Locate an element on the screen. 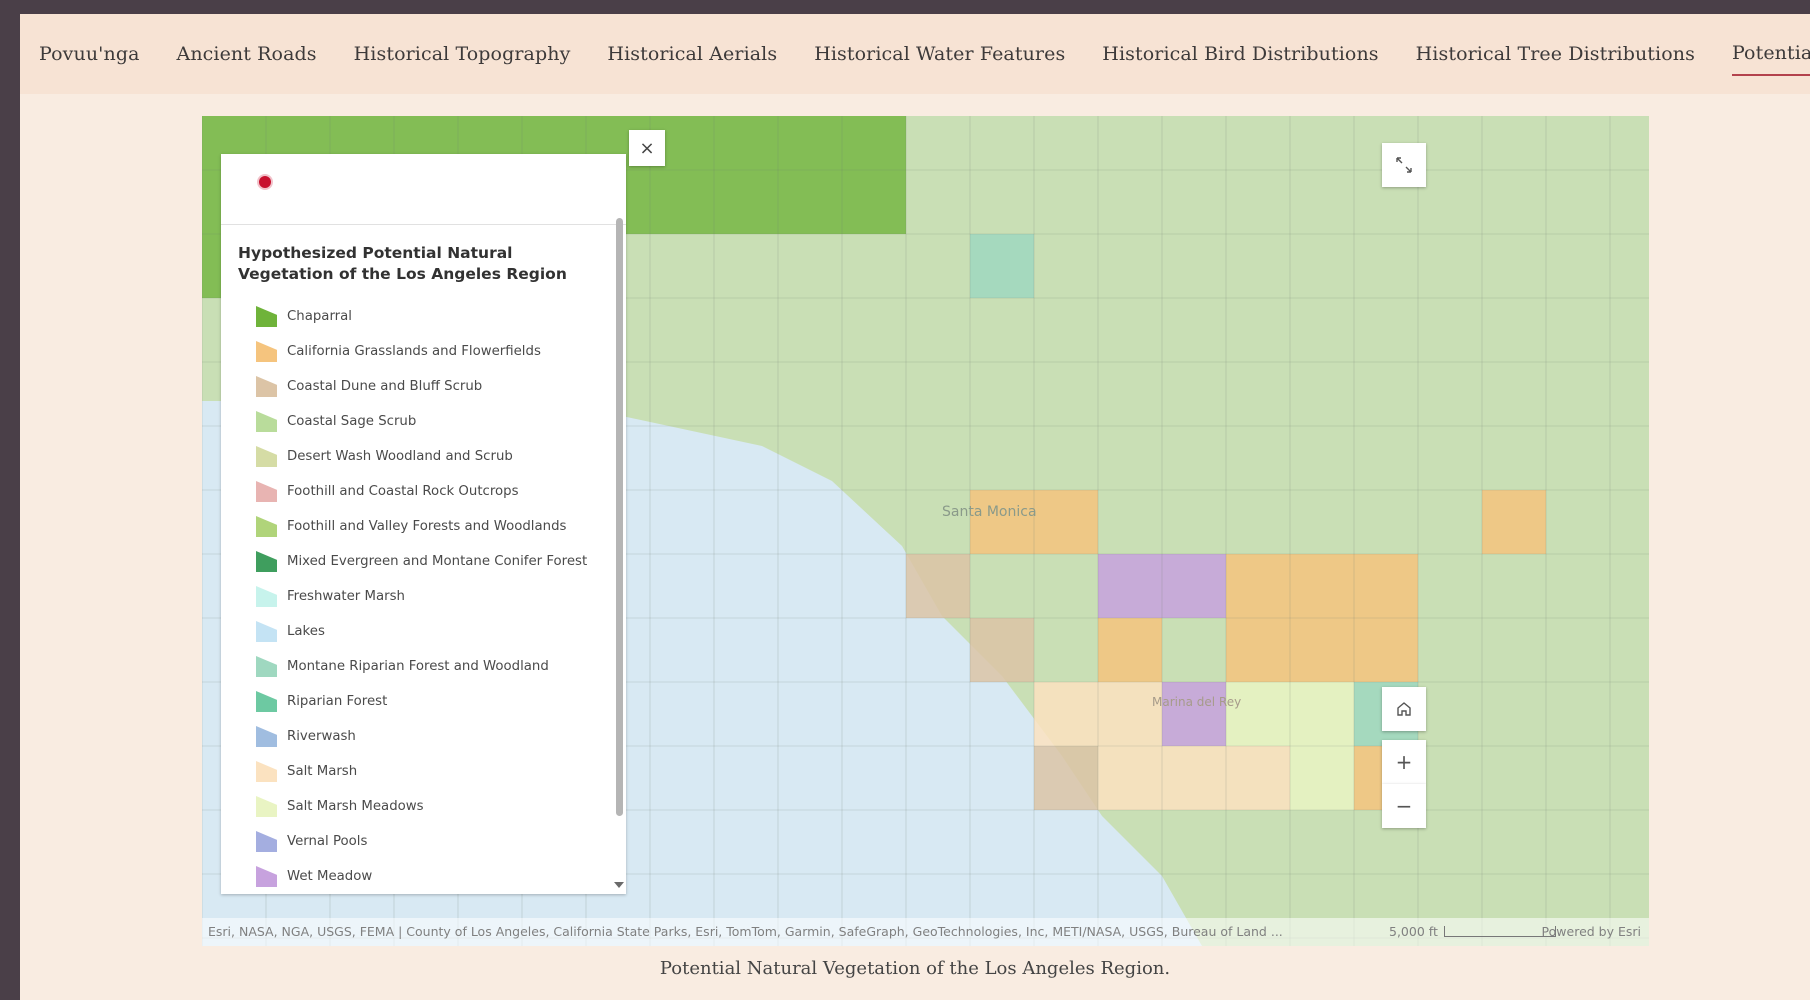  zoom-in-button: + is located at coordinates (1404, 762).